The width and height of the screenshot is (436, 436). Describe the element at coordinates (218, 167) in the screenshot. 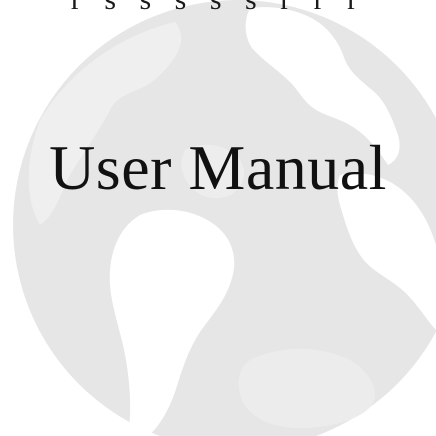

I see `document-title: User Manual` at that location.